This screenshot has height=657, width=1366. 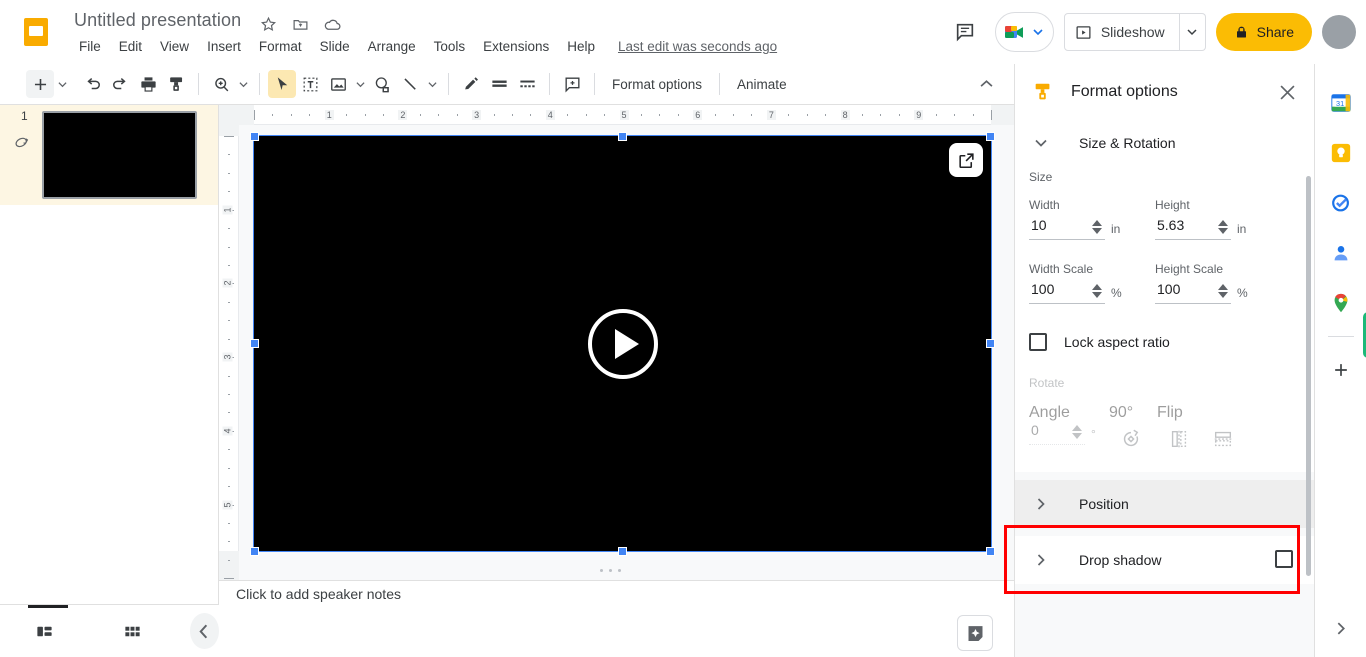 I want to click on ruler-label: 9, so click(x=919, y=115).